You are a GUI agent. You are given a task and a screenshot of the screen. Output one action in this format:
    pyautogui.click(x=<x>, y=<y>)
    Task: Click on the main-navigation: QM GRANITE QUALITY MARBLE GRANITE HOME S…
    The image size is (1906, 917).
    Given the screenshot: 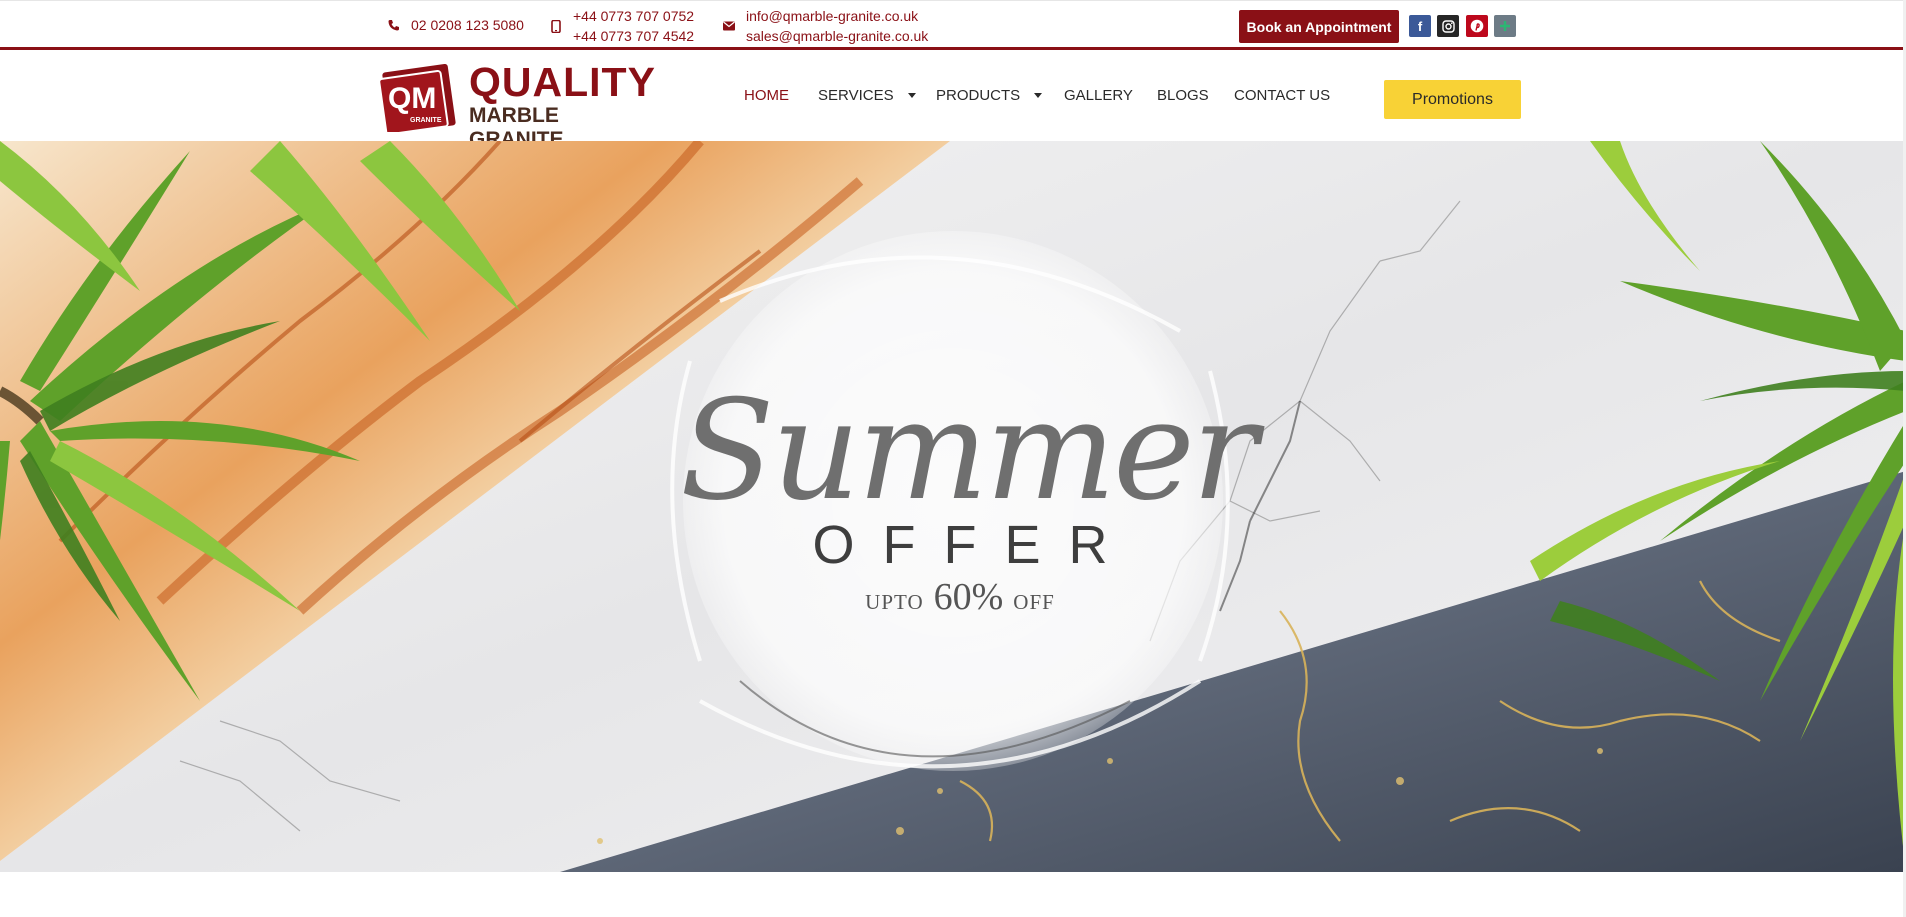 What is the action you would take?
    pyautogui.click(x=953, y=100)
    